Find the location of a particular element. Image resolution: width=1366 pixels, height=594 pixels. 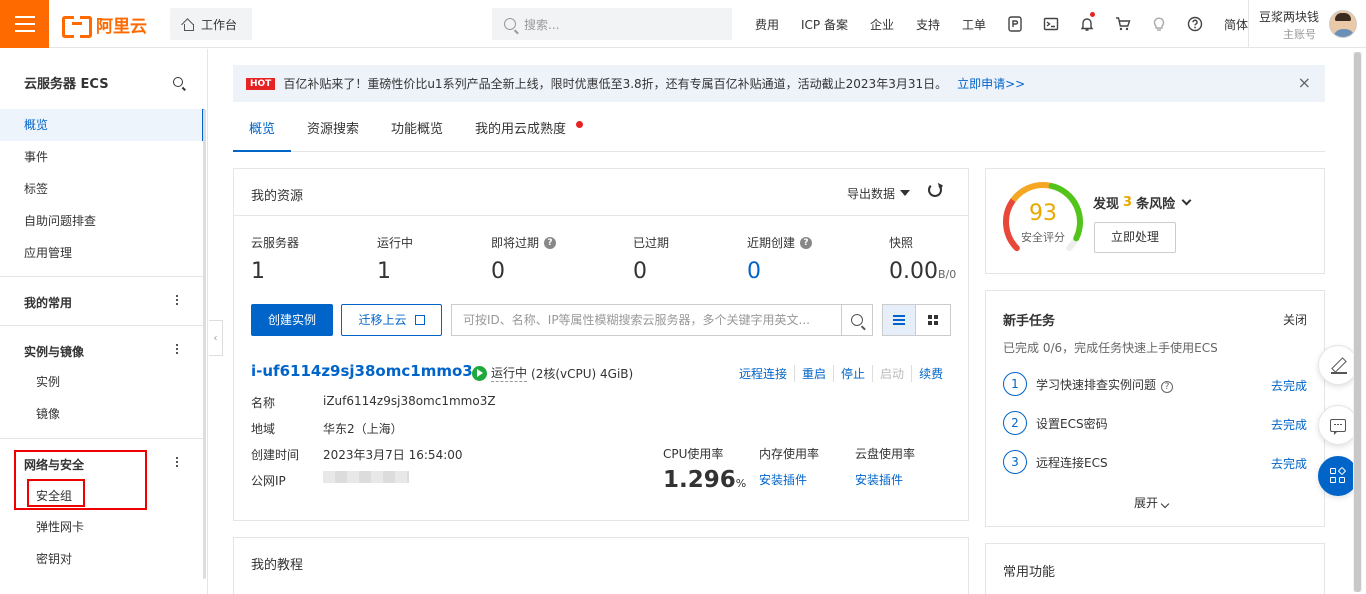

banner-apply-link: 立即申请>> is located at coordinates (991, 83).